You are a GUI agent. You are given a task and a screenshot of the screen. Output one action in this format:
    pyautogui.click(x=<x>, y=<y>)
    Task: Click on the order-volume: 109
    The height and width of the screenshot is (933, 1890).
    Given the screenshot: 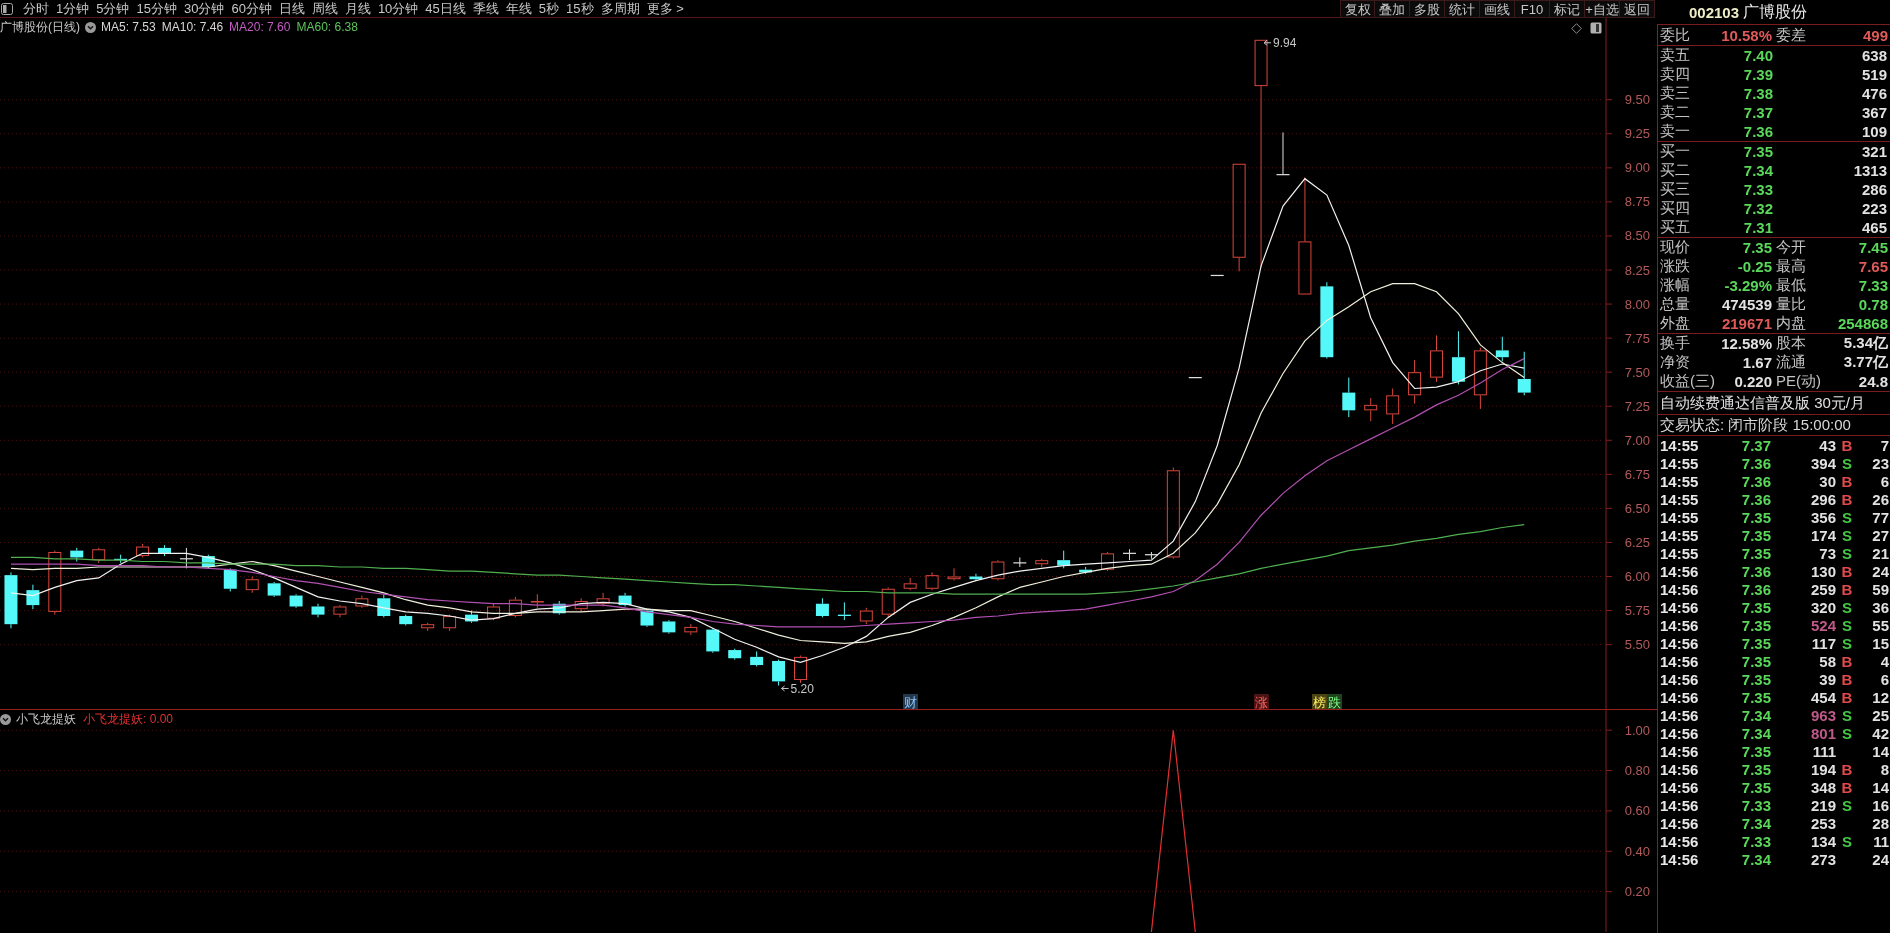 What is the action you would take?
    pyautogui.click(x=1874, y=131)
    